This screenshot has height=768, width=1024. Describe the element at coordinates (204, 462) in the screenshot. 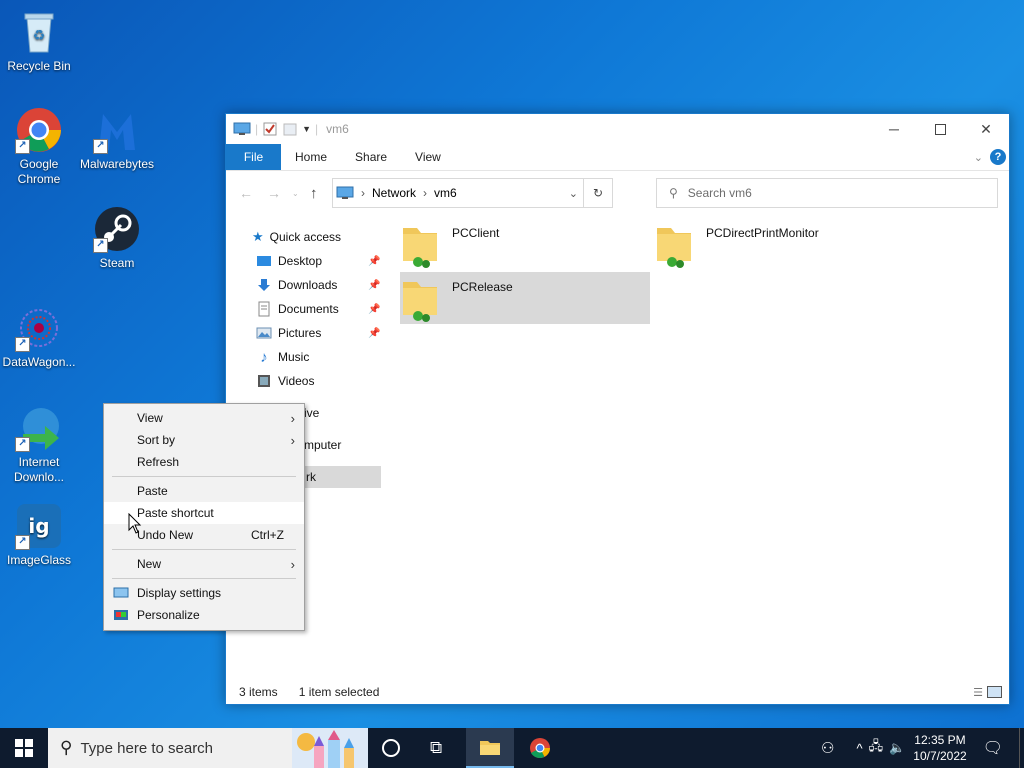

I see `menu-item-refresh: Refresh` at that location.